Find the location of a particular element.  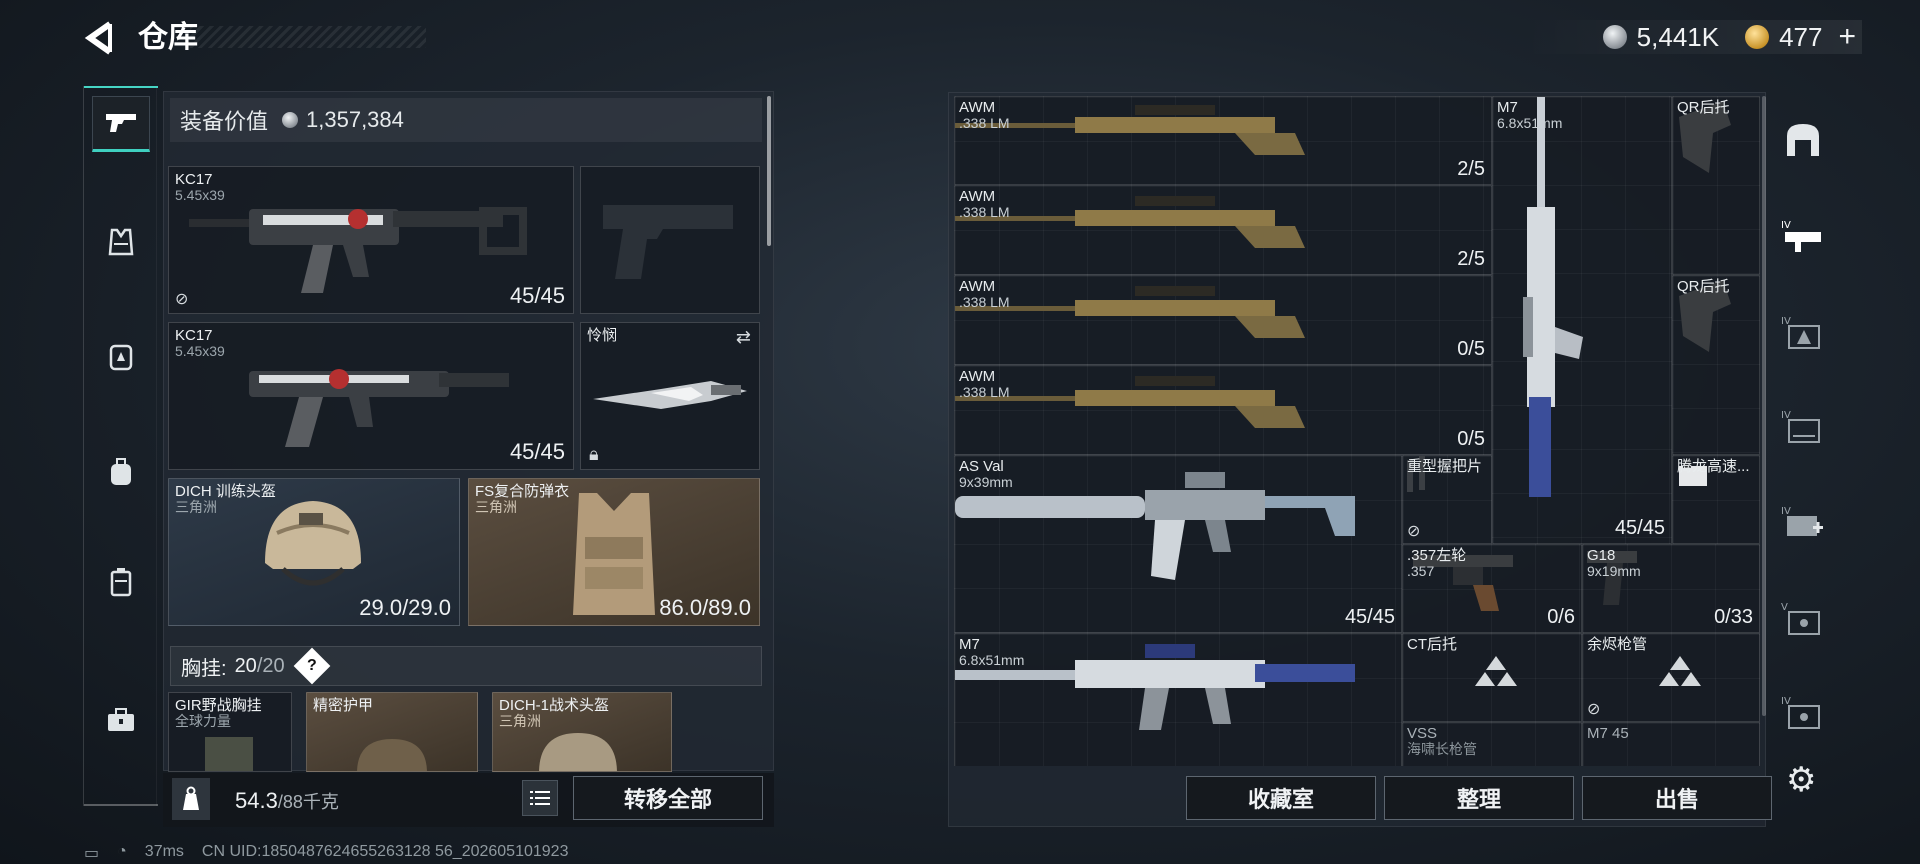

tab-case is located at coordinates (121, 582).